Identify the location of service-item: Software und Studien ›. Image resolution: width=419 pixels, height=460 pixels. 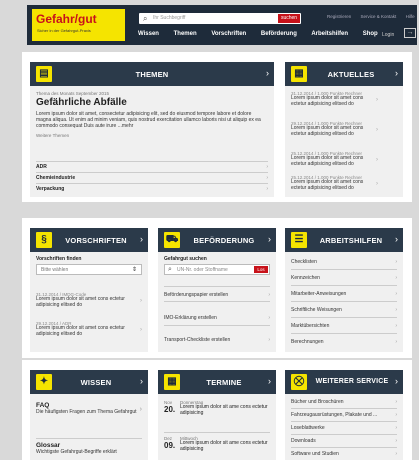
(344, 454).